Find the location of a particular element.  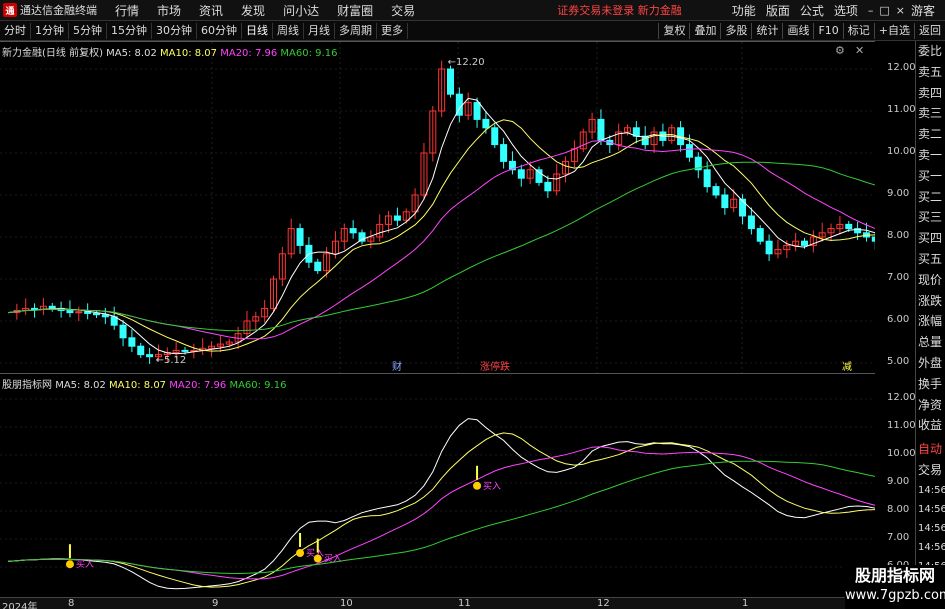

main-y-axis: 12.00 11.00 10.00 9.00 8.00 7.00 6.00 5.00 is located at coordinates (895, 207).